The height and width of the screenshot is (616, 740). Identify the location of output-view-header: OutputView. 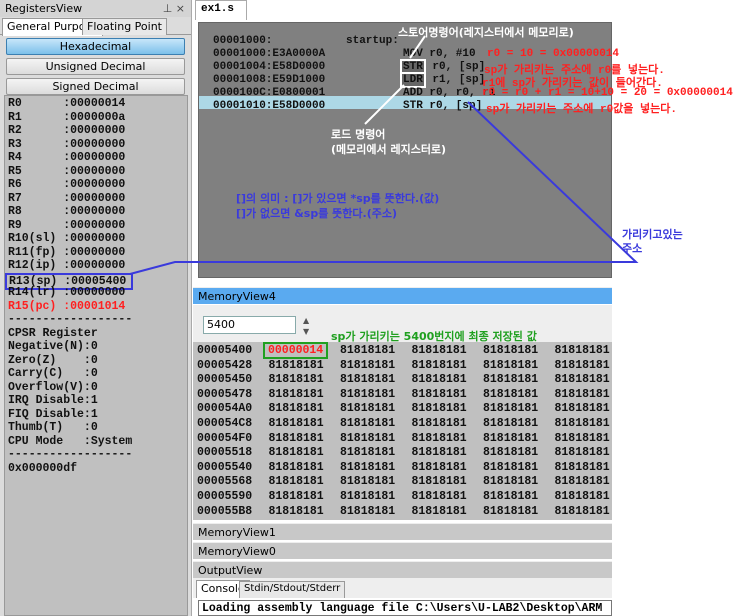
(402, 569).